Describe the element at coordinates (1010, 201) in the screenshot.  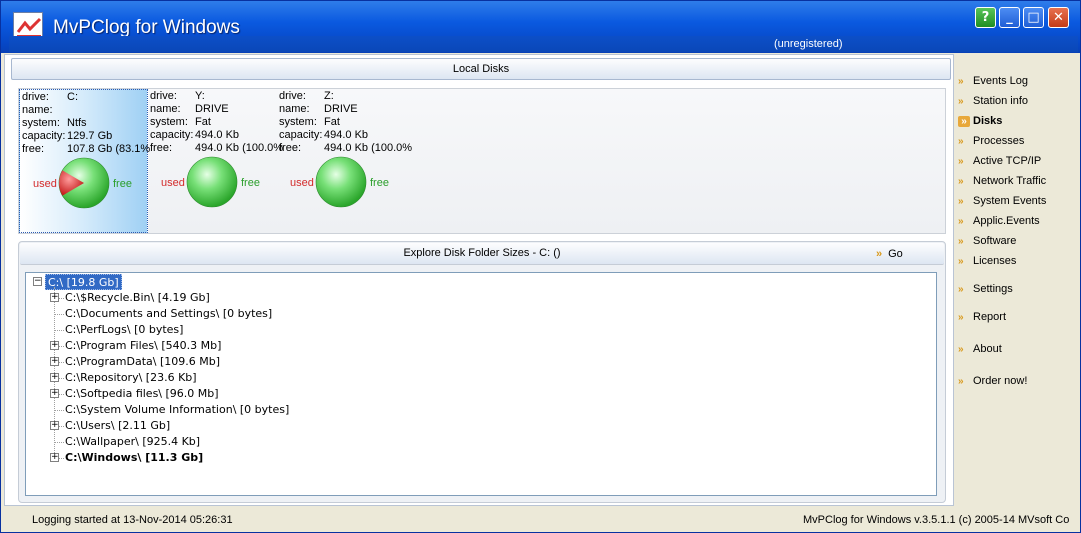
I see `nav-item-label: System Events` at that location.